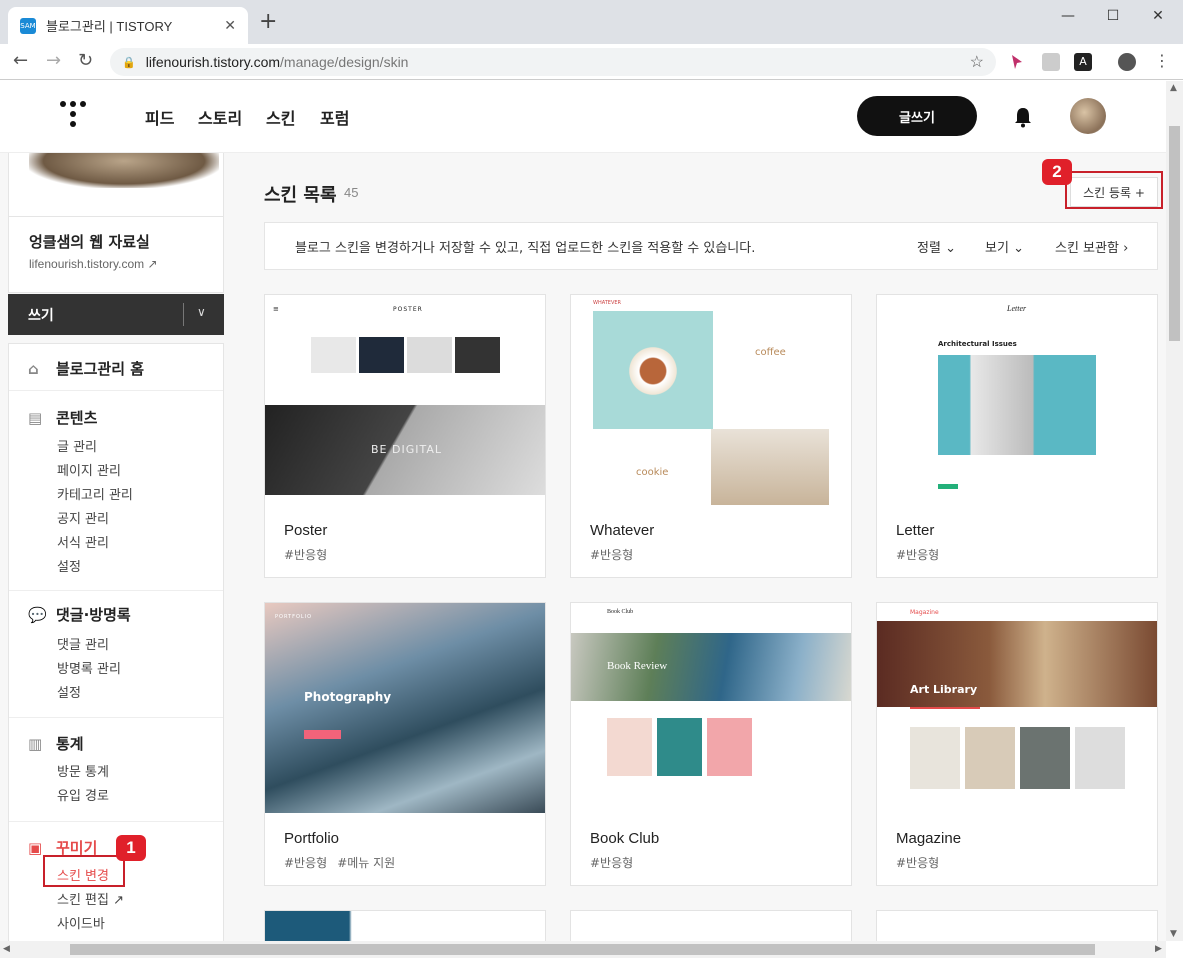  What do you see at coordinates (1004, 246) in the screenshot?
I see `view-dropdown: 보기 ⌄` at bounding box center [1004, 246].